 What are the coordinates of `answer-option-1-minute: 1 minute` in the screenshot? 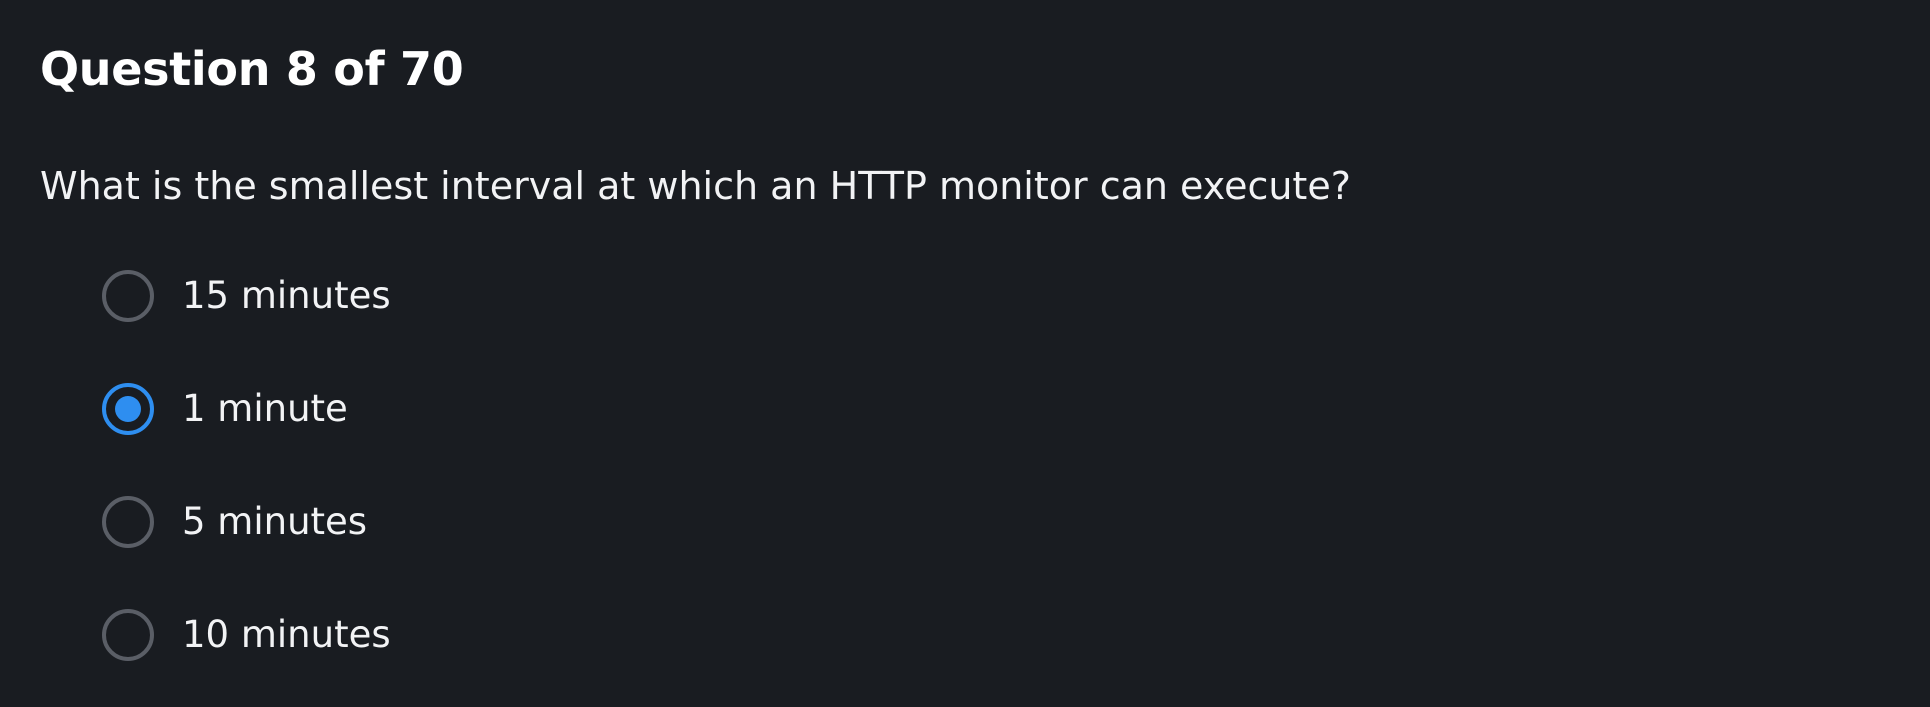 It's located at (246, 409).